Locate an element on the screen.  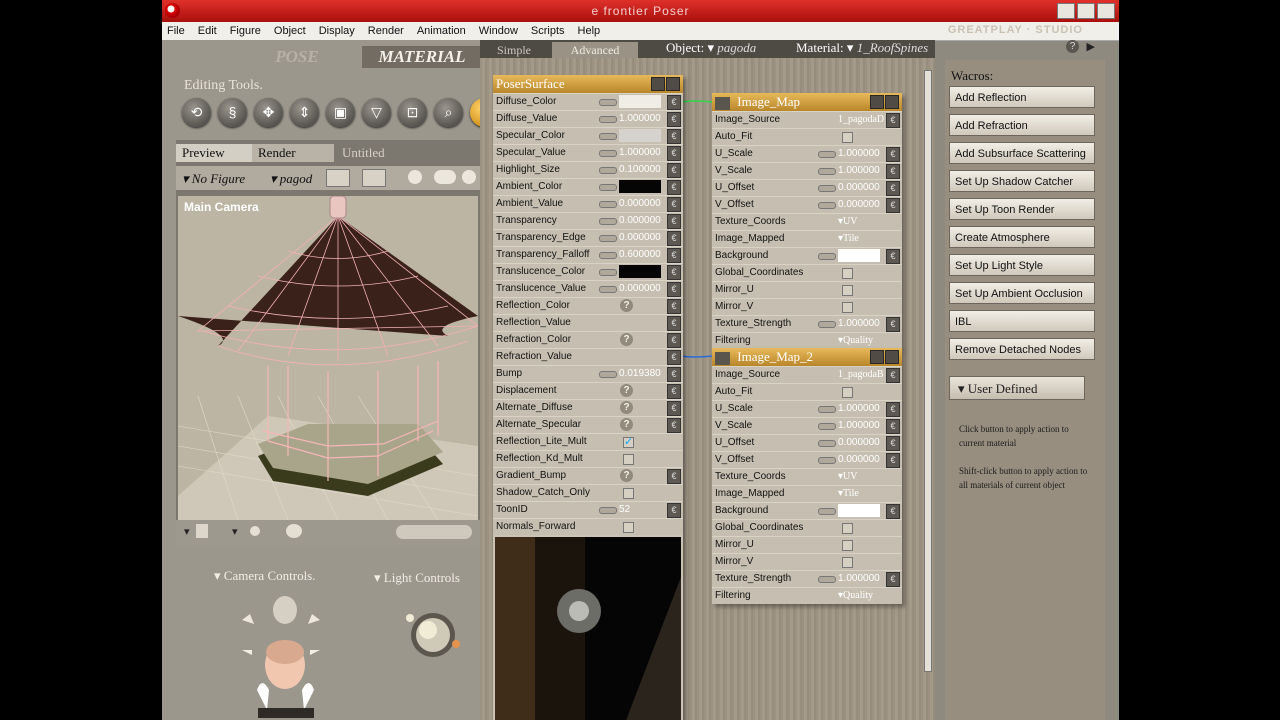
wacro-button-create-atmosphere: Create Atmosphere is located at coordinates (1022, 237).